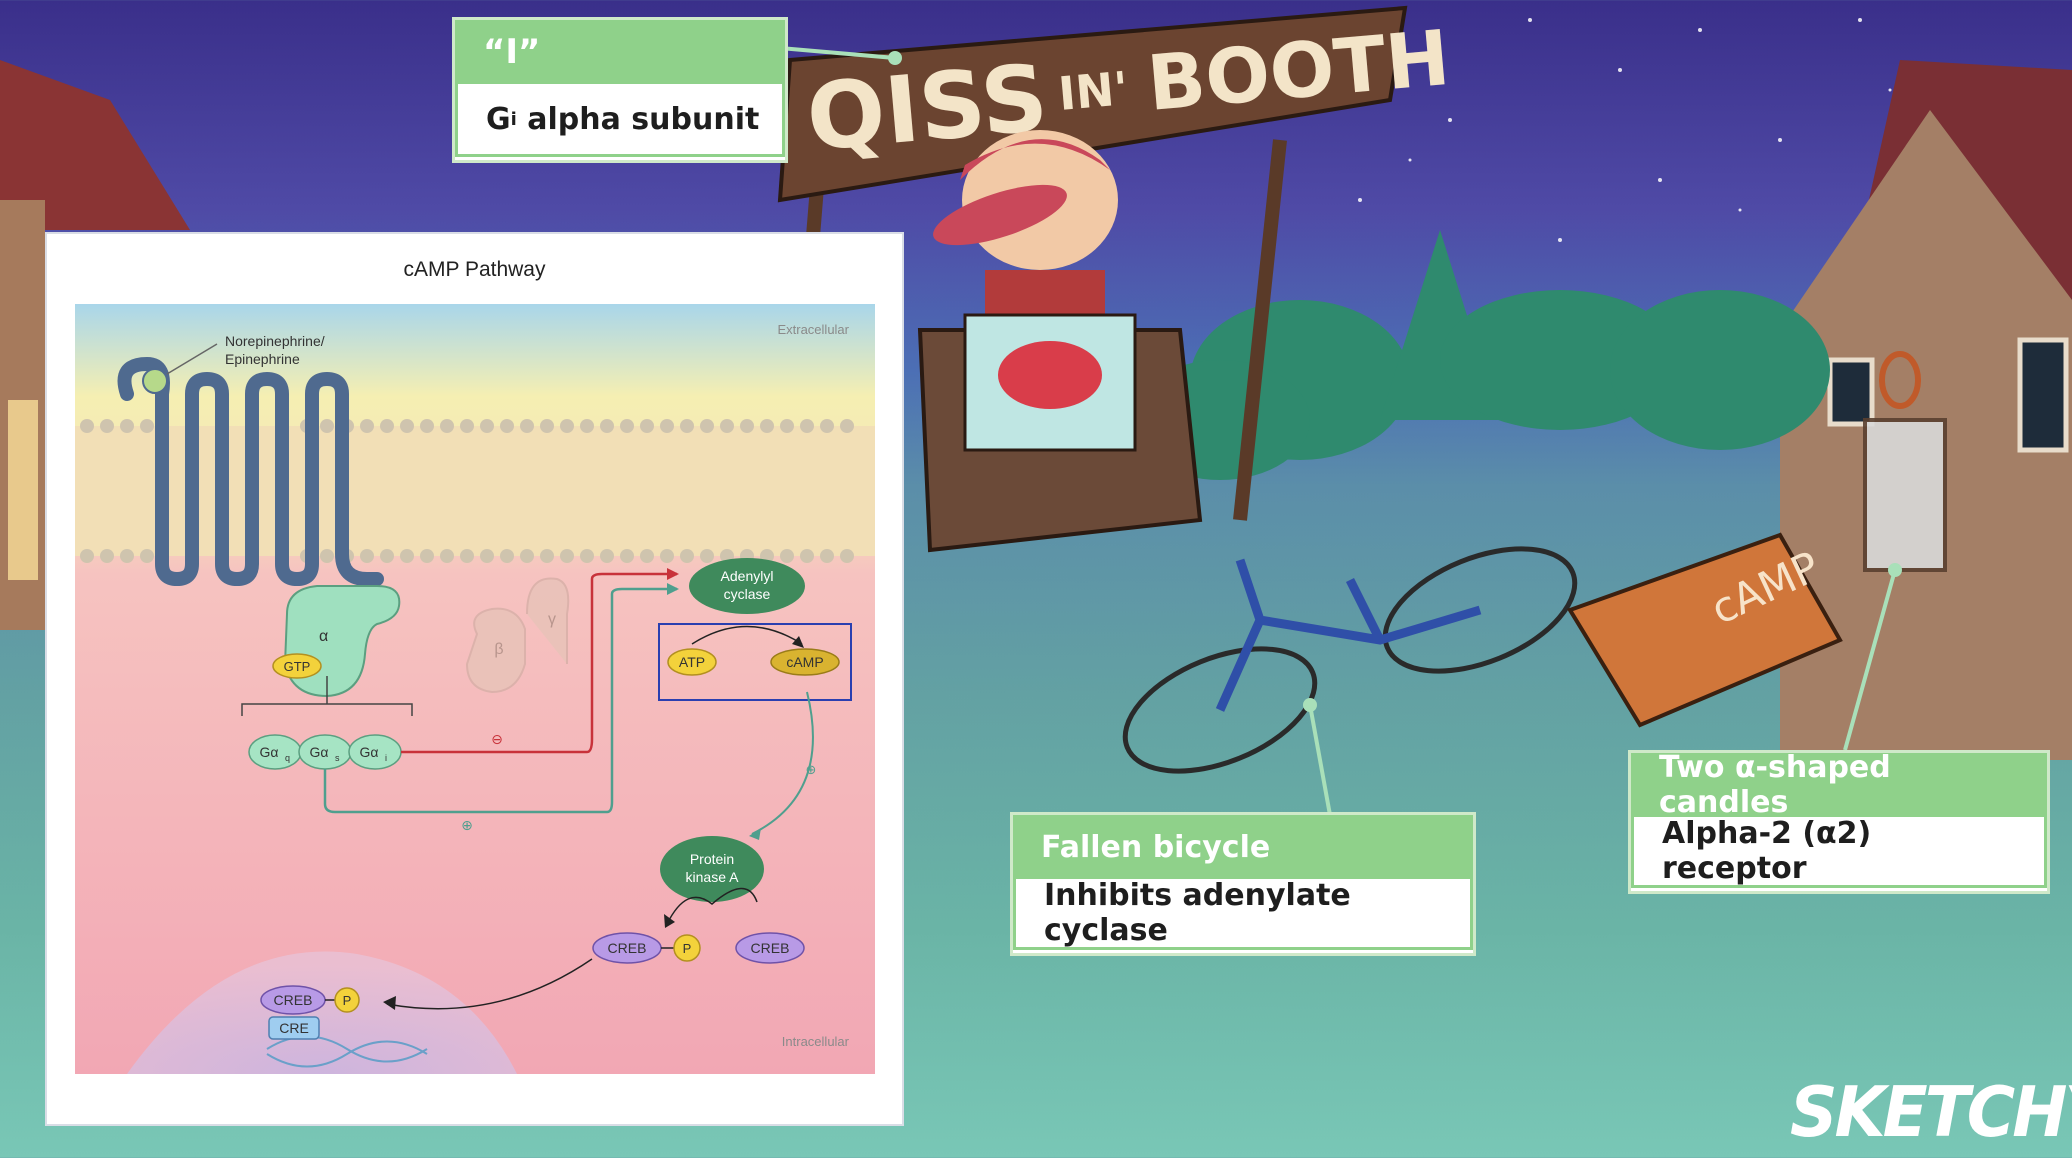  What do you see at coordinates (811, 770) in the screenshot?
I see `activate-sign-2: ⊕` at bounding box center [811, 770].